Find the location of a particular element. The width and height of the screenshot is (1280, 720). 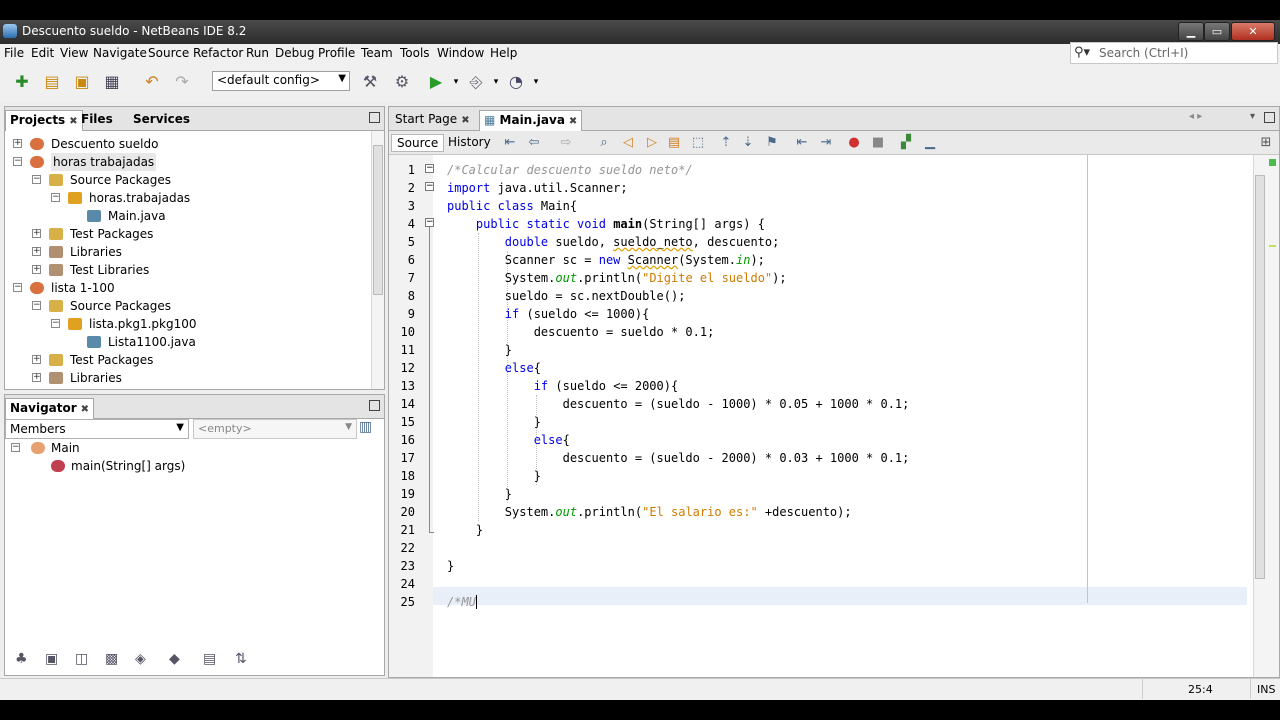

menu-profile: Profile is located at coordinates (336, 53).